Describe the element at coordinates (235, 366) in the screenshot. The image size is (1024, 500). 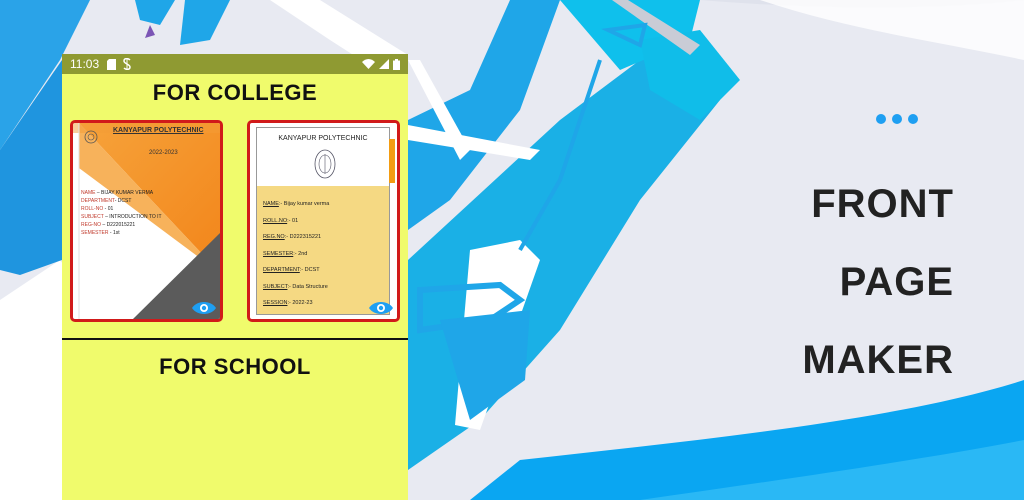
I see `school-section-title: FOR SCHOOL` at that location.